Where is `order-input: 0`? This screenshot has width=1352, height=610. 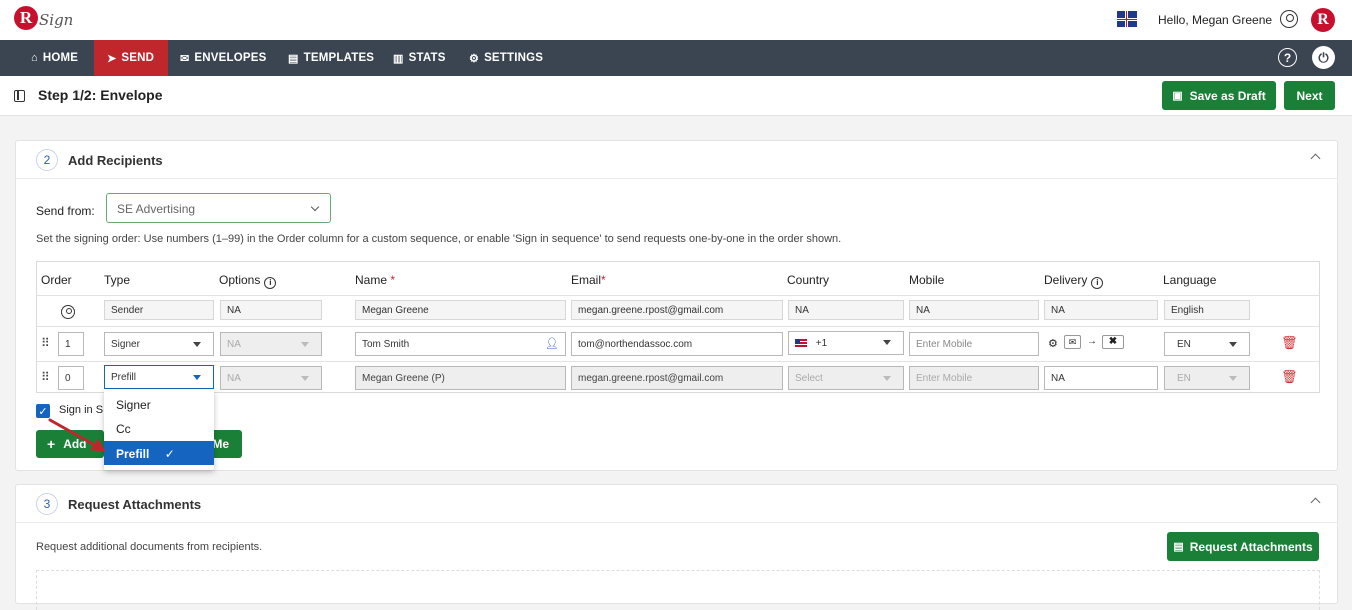 order-input: 0 is located at coordinates (71, 378).